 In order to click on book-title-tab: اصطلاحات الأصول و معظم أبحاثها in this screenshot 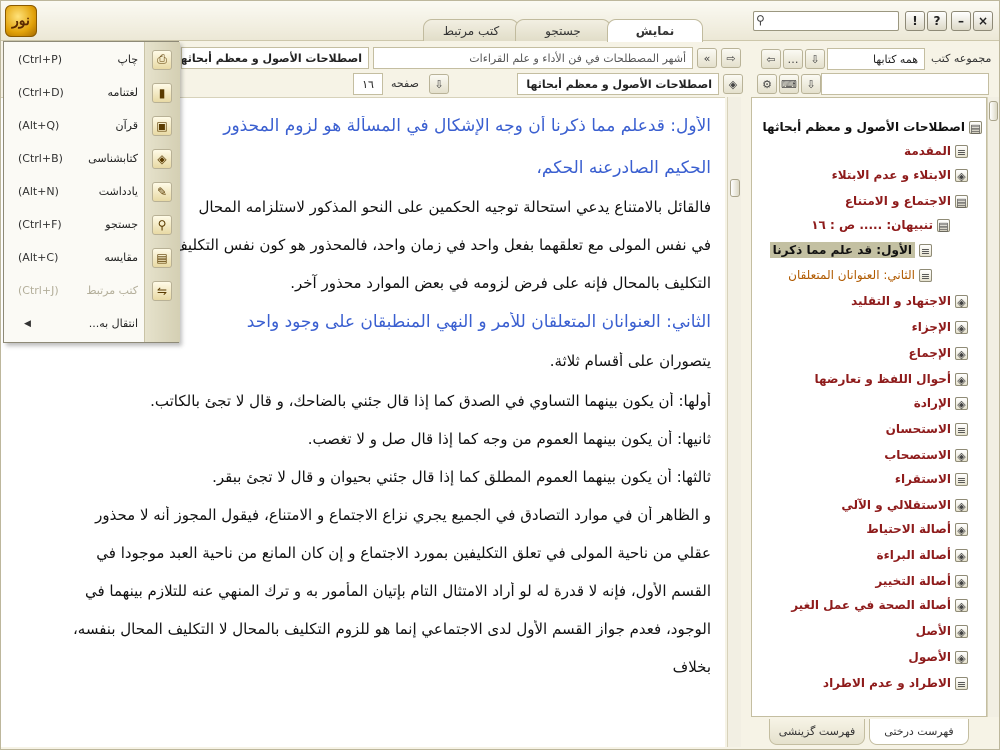, I will do `click(275, 58)`.